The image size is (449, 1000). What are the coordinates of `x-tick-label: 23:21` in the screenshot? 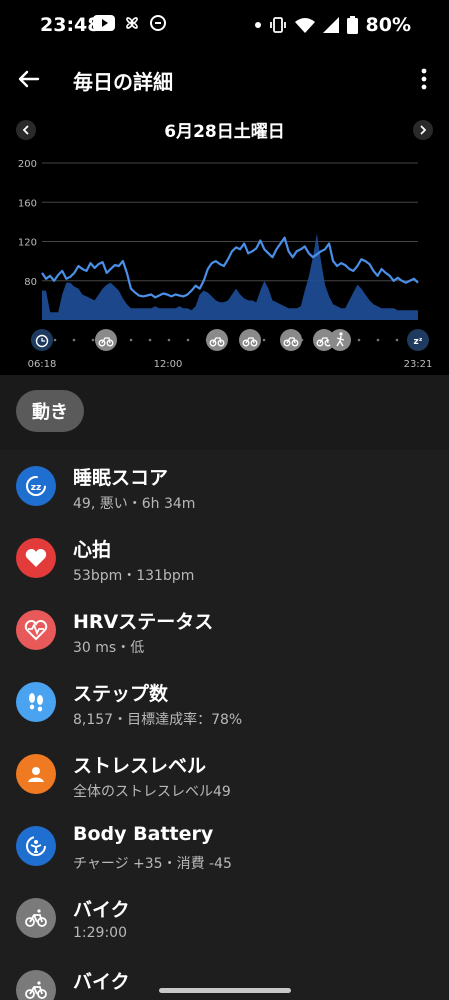 It's located at (418, 364).